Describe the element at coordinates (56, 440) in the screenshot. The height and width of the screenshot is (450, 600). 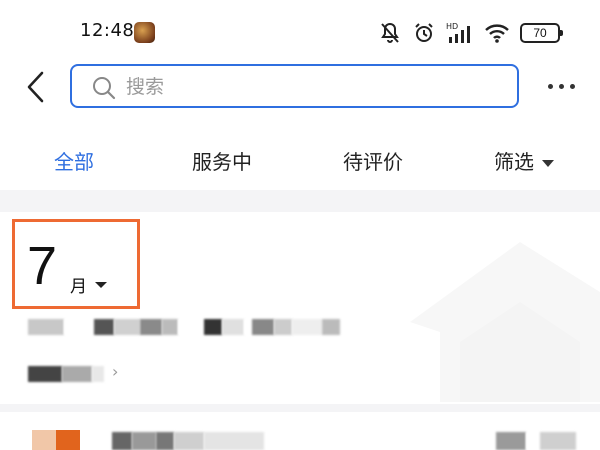
I see `merchant-logo` at that location.